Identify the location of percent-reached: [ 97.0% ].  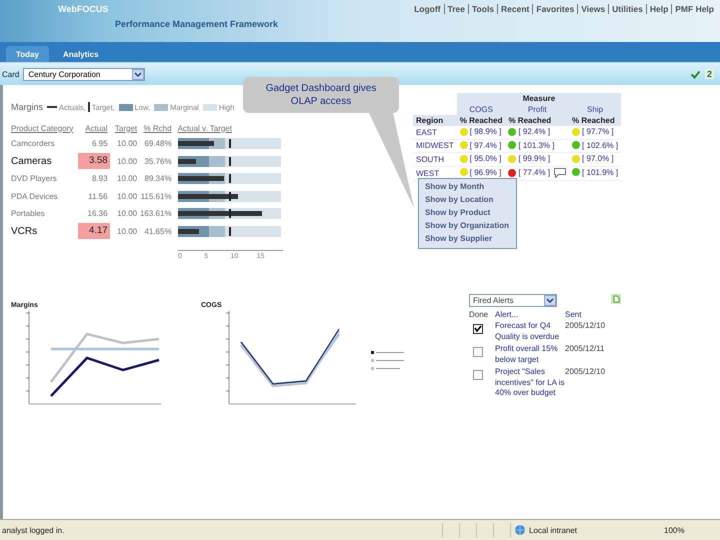
(598, 158).